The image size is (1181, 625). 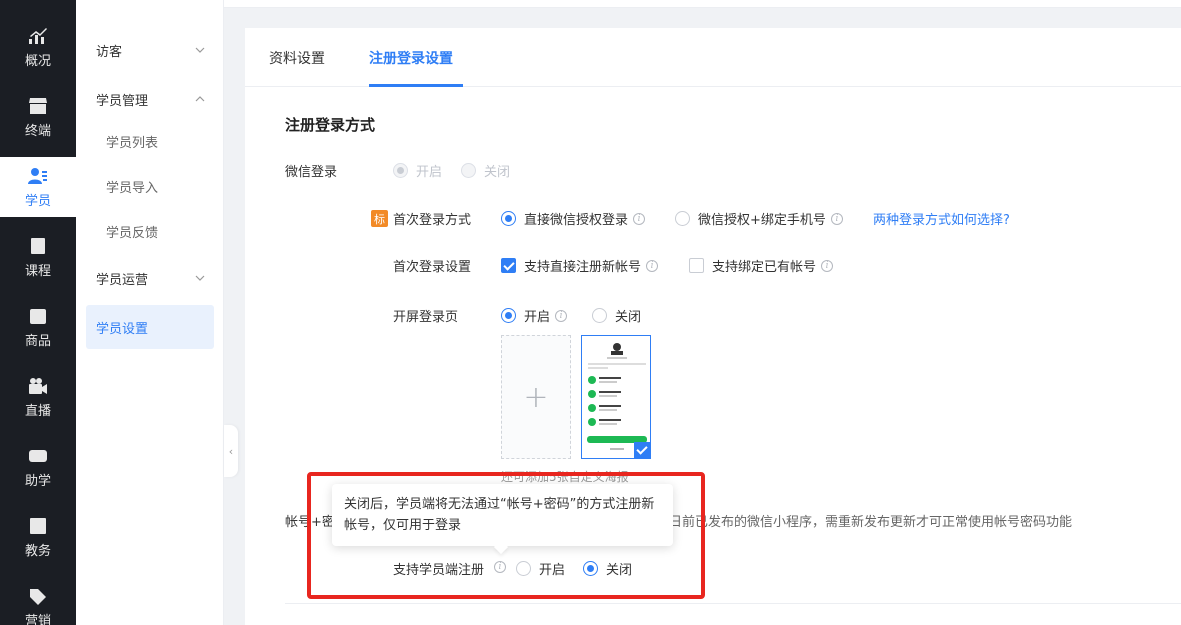 I want to click on register-tooltip: 关闭后，学员端将无法通过“帐号+密码”的方式注册新帐号，仅可用于登录, so click(x=502, y=515).